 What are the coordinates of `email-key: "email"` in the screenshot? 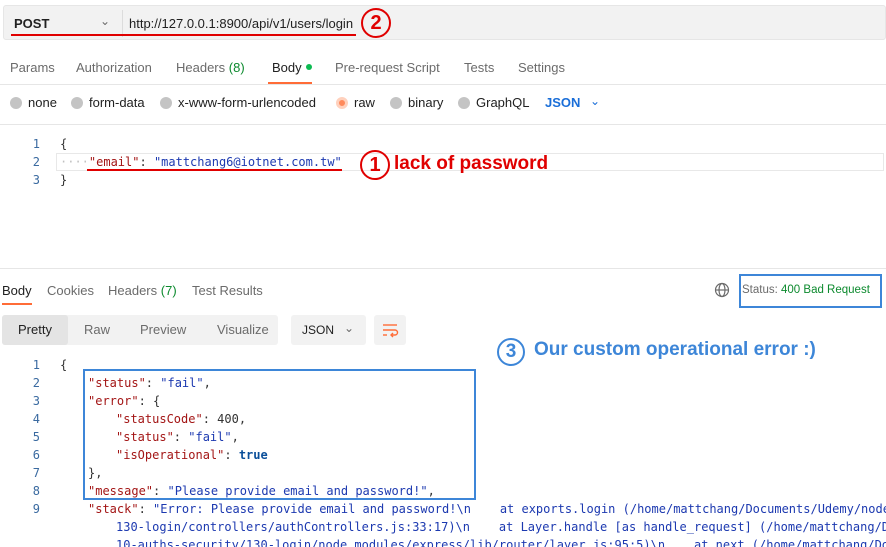 It's located at (114, 162).